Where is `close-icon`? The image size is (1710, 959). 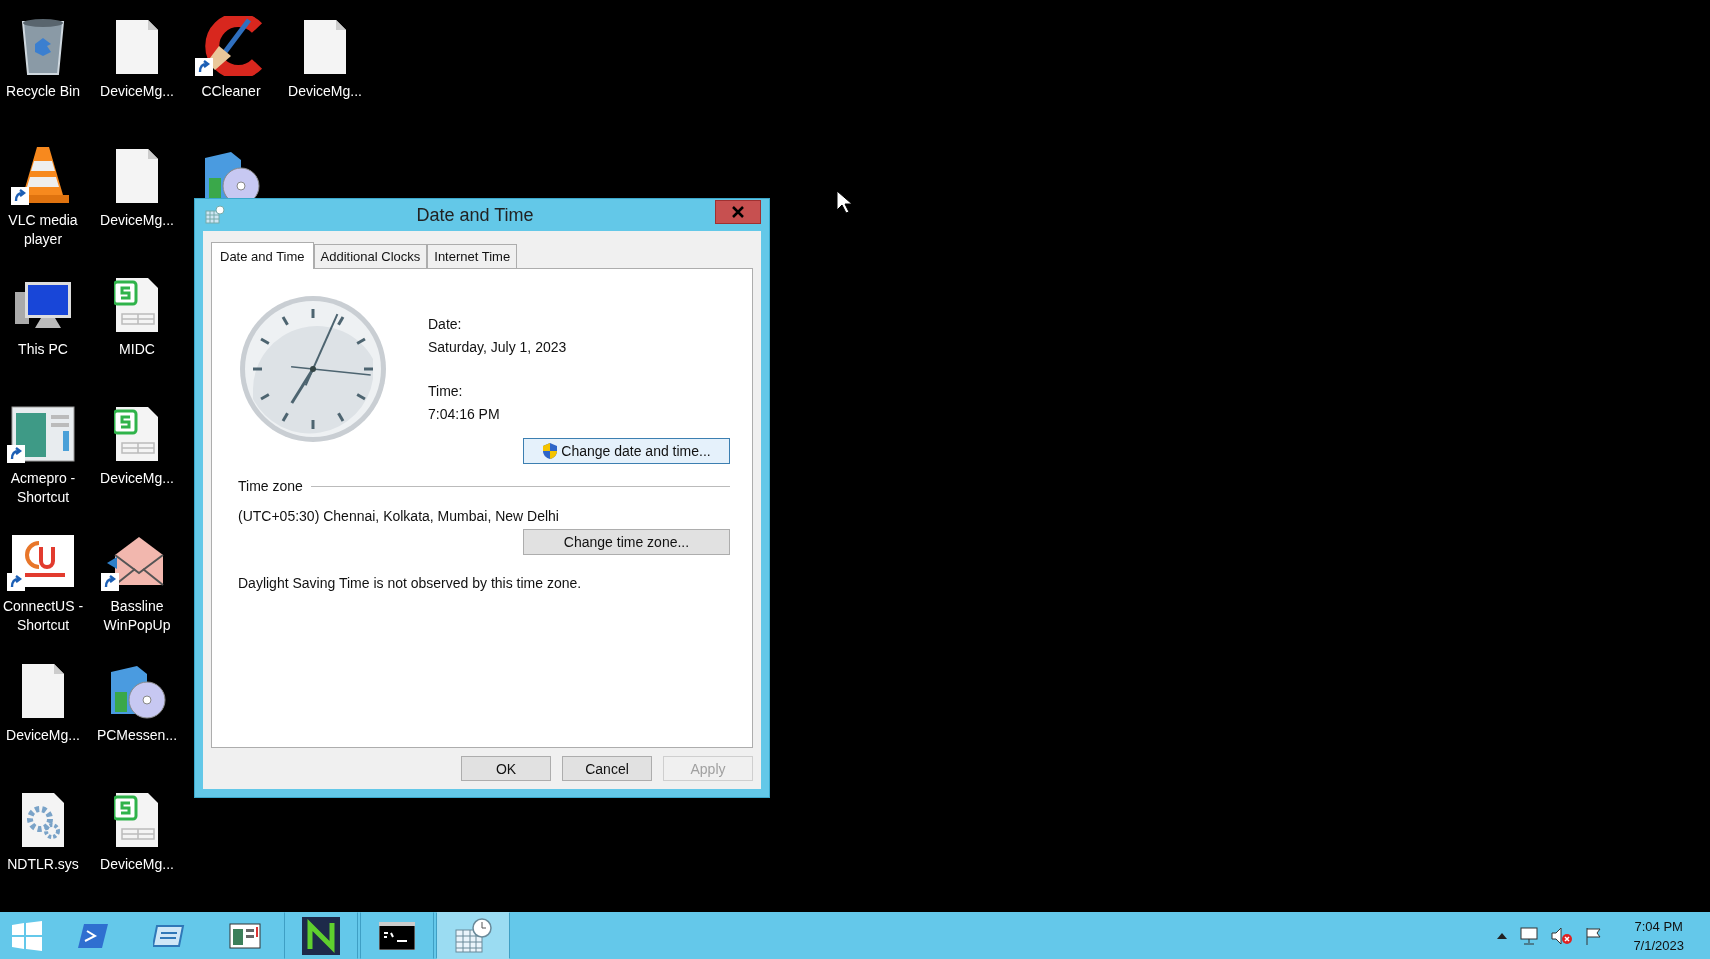
close-icon is located at coordinates (738, 212).